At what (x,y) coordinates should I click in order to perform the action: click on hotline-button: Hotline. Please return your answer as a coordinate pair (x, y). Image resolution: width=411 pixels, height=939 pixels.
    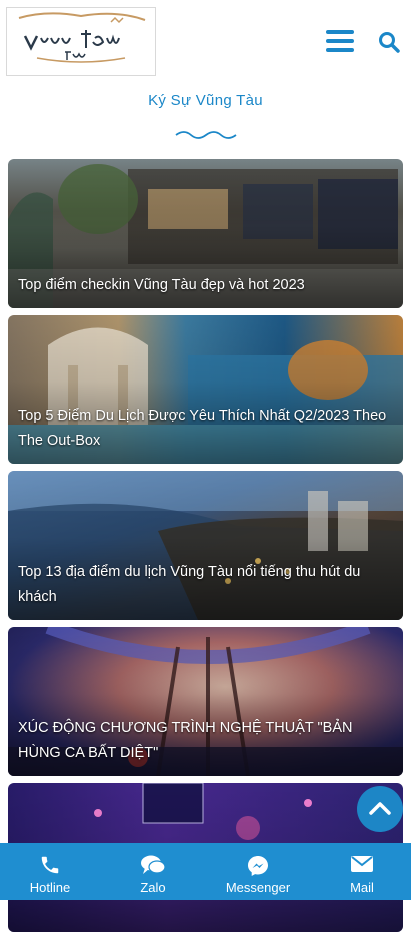
    Looking at the image, I should click on (50, 871).